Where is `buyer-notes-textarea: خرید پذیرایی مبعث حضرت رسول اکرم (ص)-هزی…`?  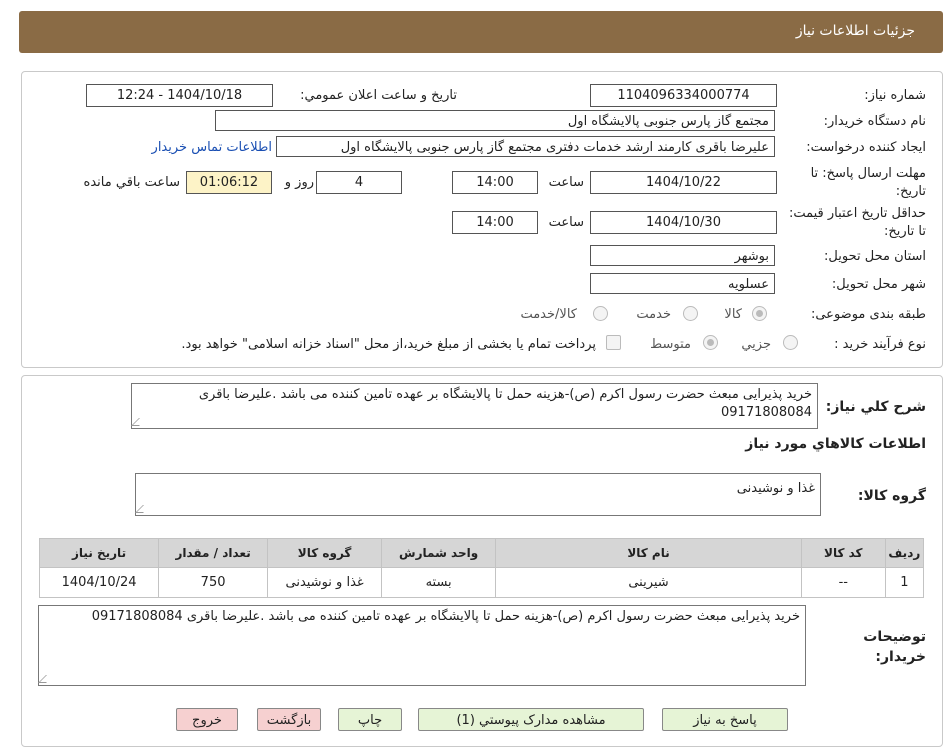
buyer-notes-textarea: خرید پذیرایی مبعث حضرت رسول اکرم (ص)-هزی… is located at coordinates (422, 645).